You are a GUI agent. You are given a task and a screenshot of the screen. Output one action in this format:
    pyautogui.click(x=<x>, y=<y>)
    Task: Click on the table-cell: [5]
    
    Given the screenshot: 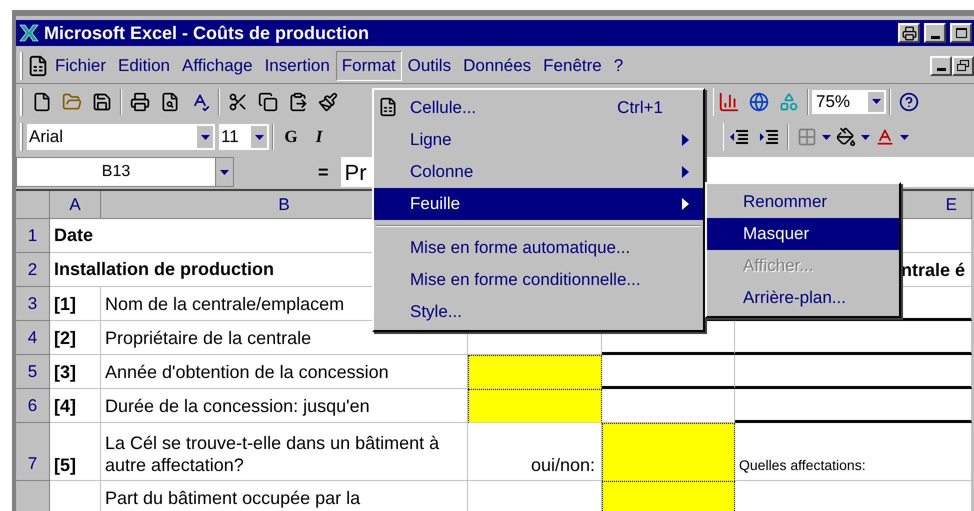 What is the action you would take?
    pyautogui.click(x=75, y=452)
    